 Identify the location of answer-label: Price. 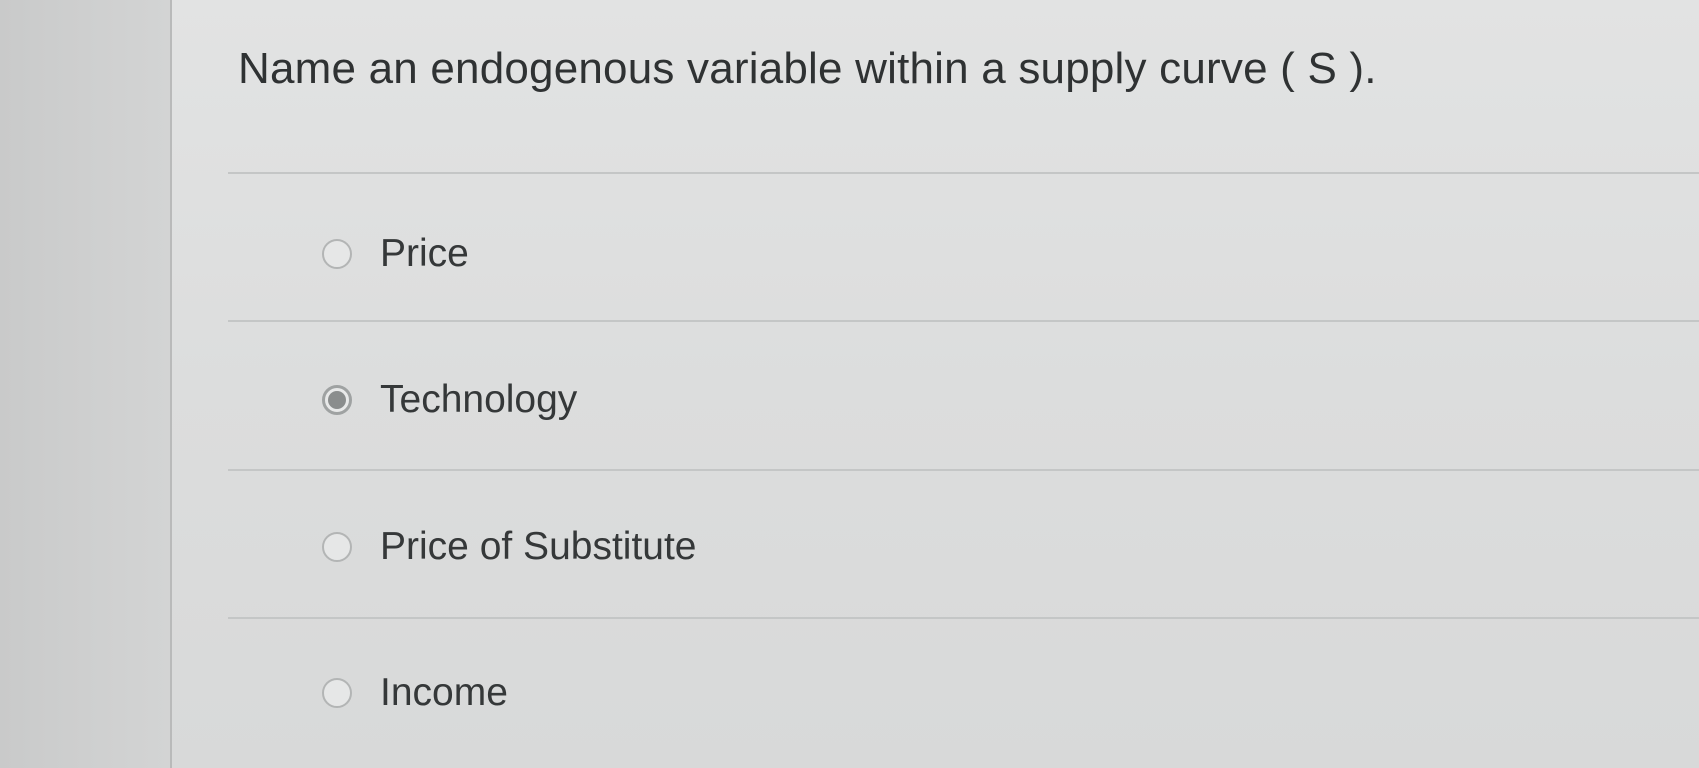
(424, 253).